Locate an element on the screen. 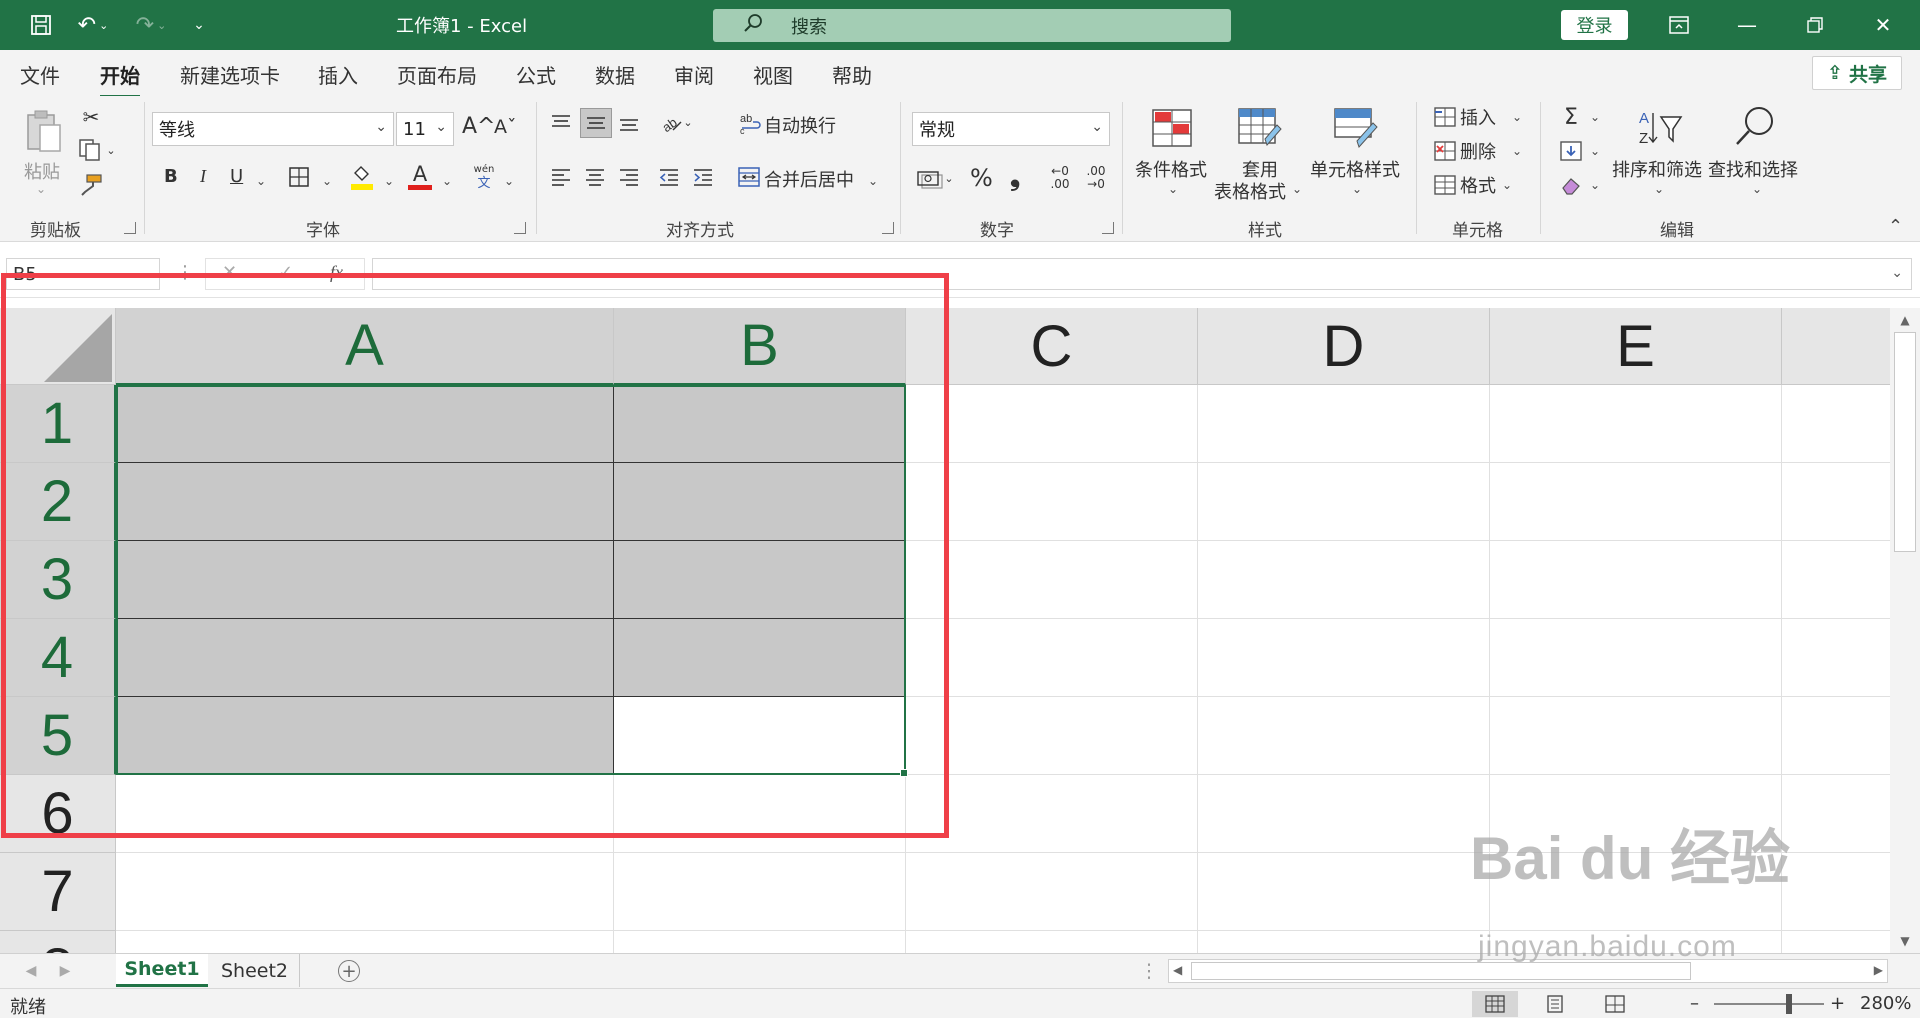 This screenshot has width=1920, height=1018. cell-b6 is located at coordinates (760, 814).